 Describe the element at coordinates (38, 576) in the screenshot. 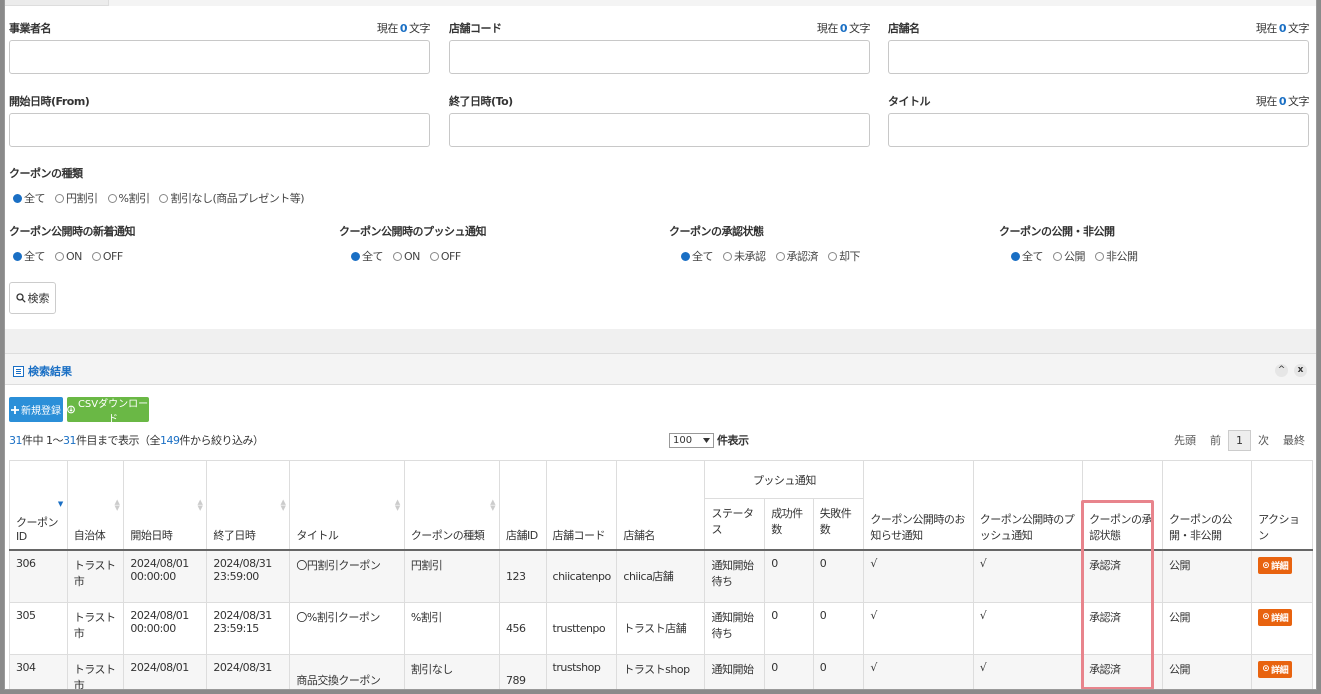

I see `cell-id: 306` at that location.